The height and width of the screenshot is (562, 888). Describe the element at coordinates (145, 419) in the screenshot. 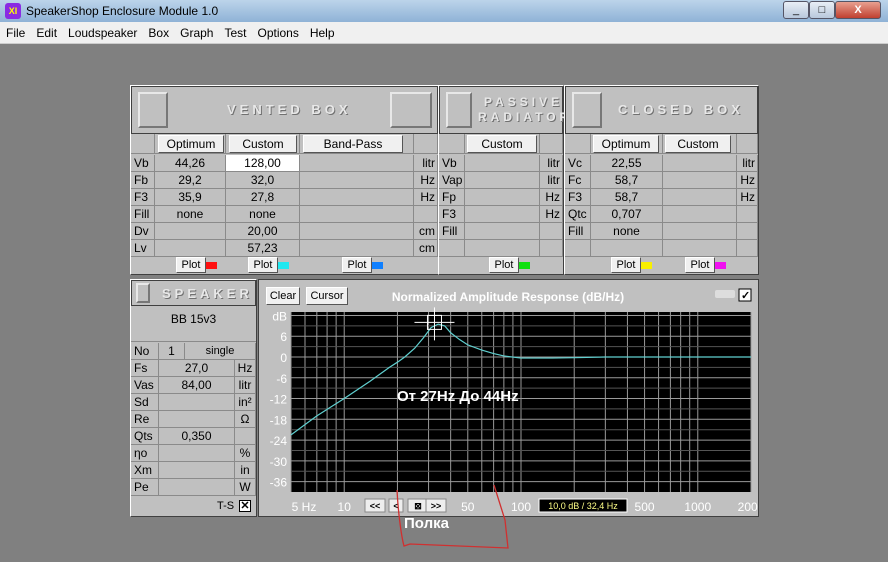

I see `row-label: Re` at that location.